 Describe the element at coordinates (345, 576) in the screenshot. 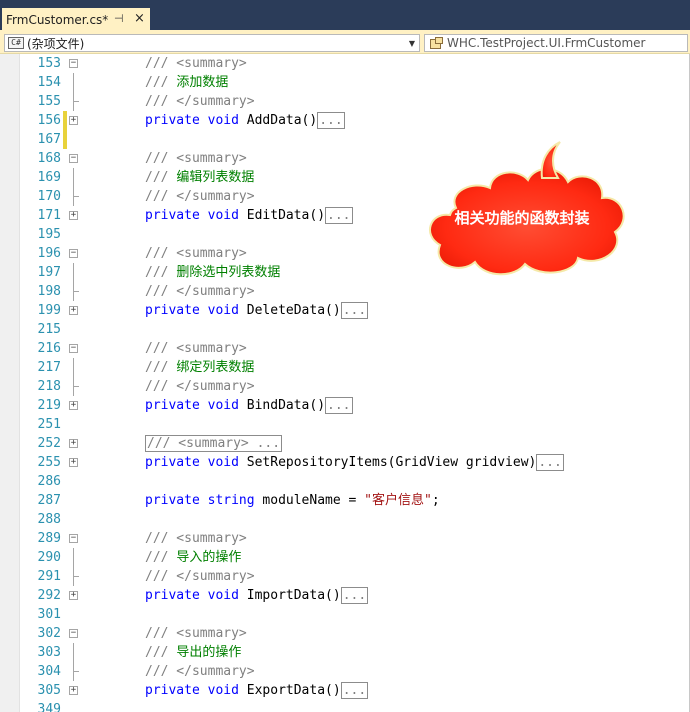

I see `code-line: 291 /// </summary>` at that location.